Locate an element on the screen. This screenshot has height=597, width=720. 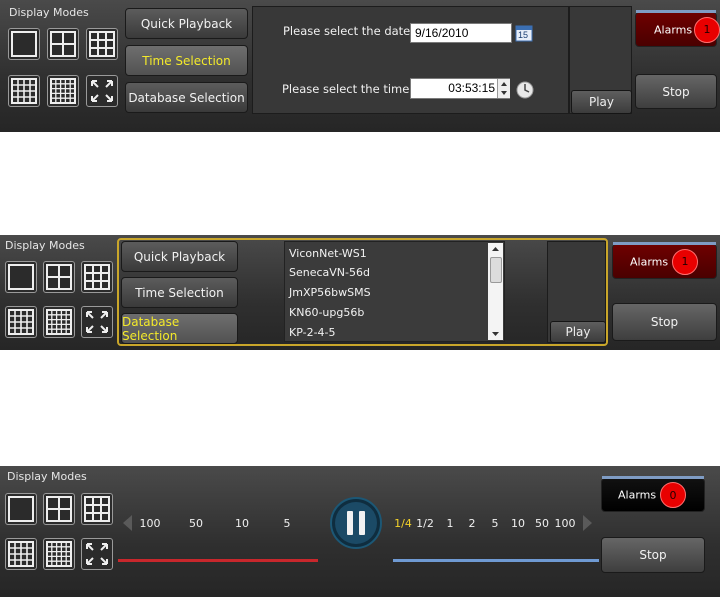
time-field: 03:53:15 is located at coordinates (460, 88).